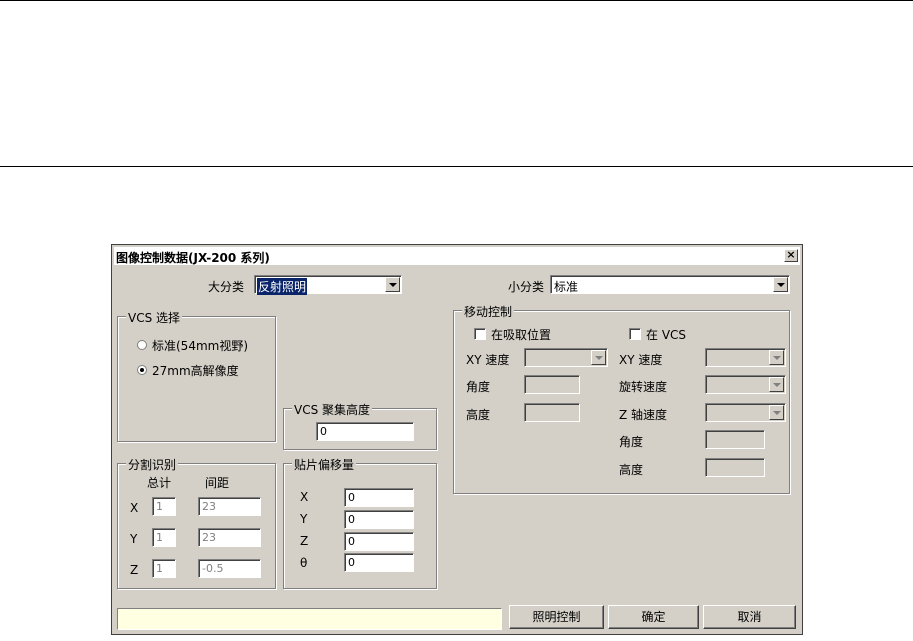 This screenshot has width=913, height=641. I want to click on right-xy-speed-label: XY 速度, so click(641, 360).